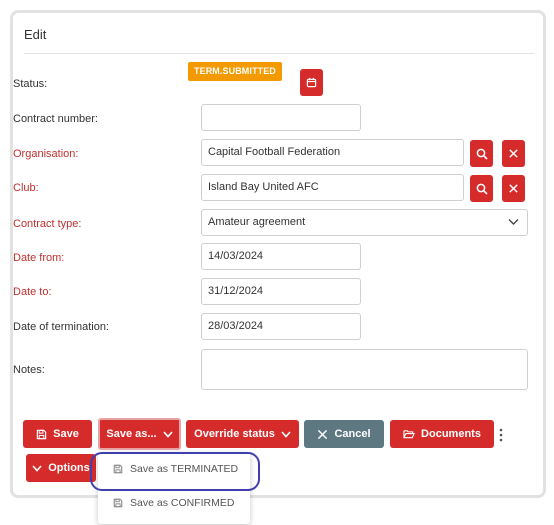  I want to click on menu-item-label: Save as CONFIRMED, so click(182, 503).